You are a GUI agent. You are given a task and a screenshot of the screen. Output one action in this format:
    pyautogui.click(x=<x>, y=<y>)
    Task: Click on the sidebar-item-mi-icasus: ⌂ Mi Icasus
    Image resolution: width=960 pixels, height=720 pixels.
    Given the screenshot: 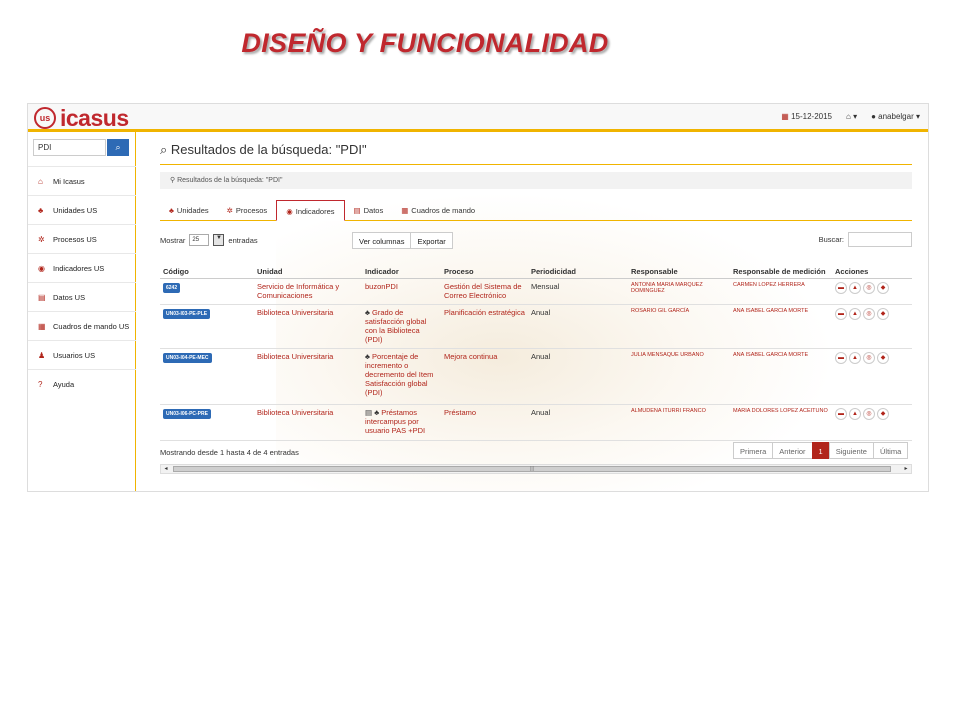 What is the action you would take?
    pyautogui.click(x=82, y=180)
    